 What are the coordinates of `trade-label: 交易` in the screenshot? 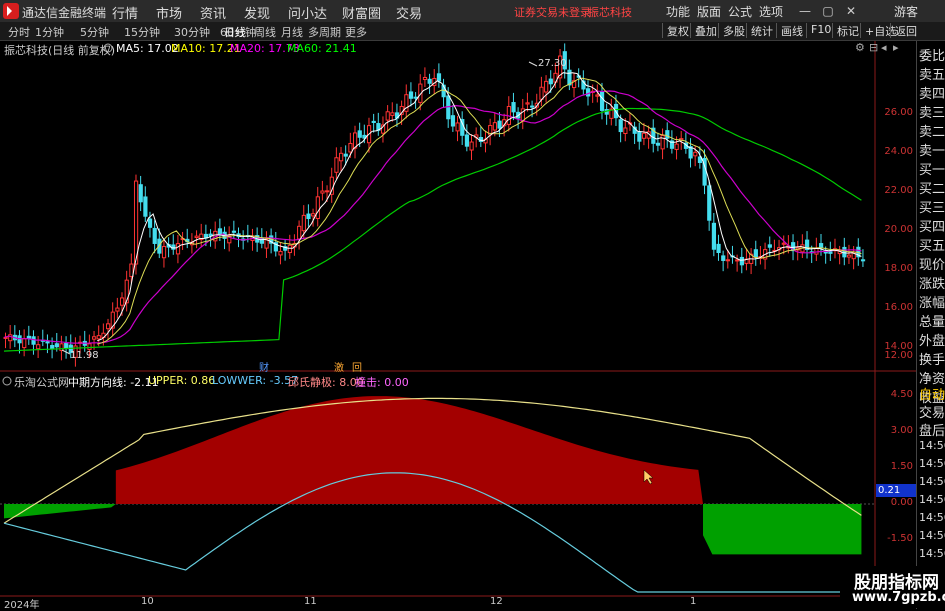 It's located at (932, 411).